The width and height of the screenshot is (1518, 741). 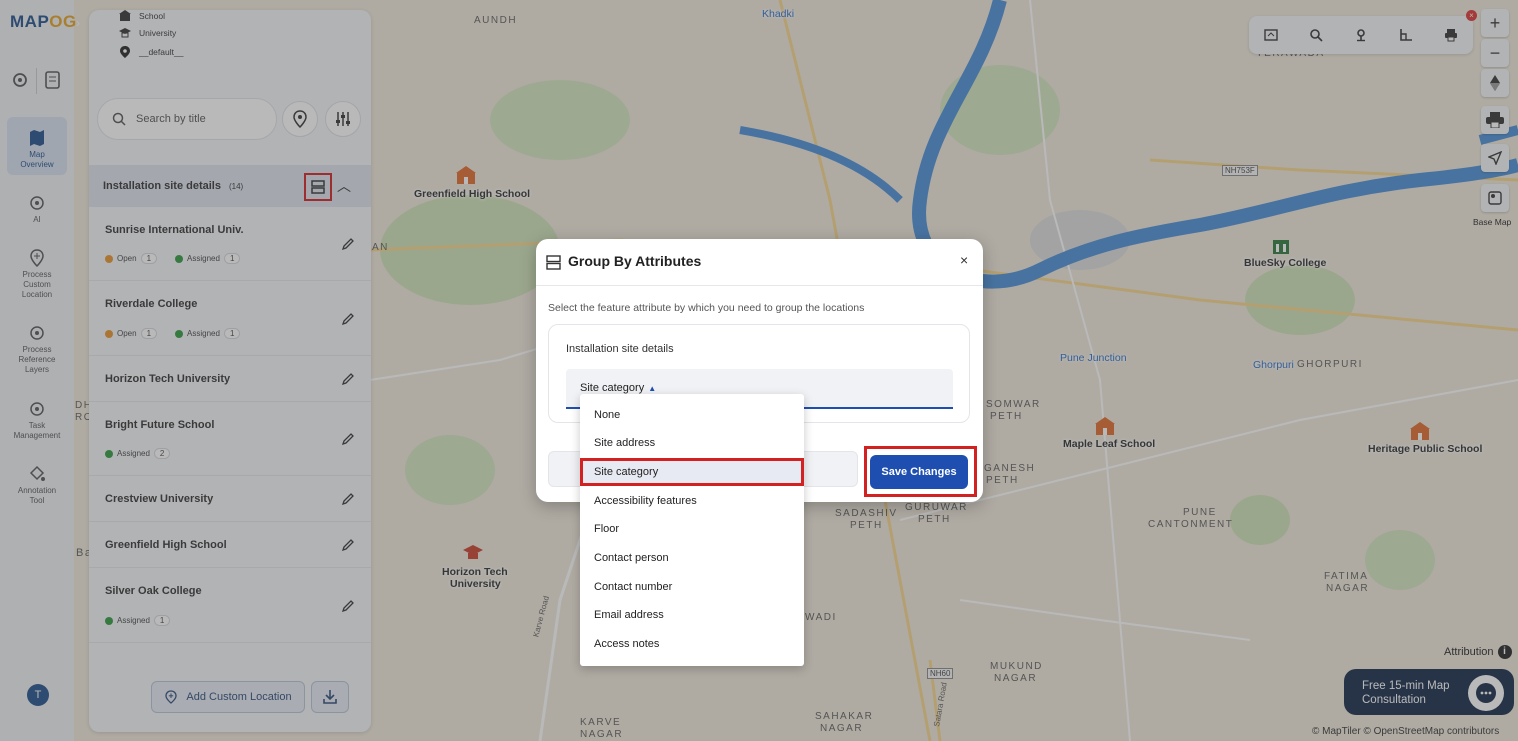 I want to click on list-item: Crestview University, so click(x=230, y=499).